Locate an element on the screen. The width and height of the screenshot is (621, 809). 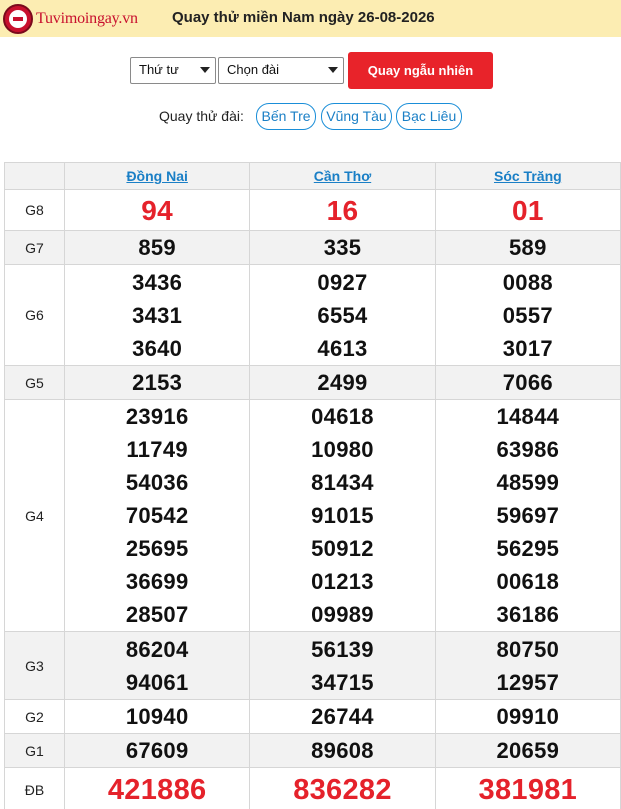
page-title: Quay thử miền Nam ngày 26-08-2026 is located at coordinates (303, 17).